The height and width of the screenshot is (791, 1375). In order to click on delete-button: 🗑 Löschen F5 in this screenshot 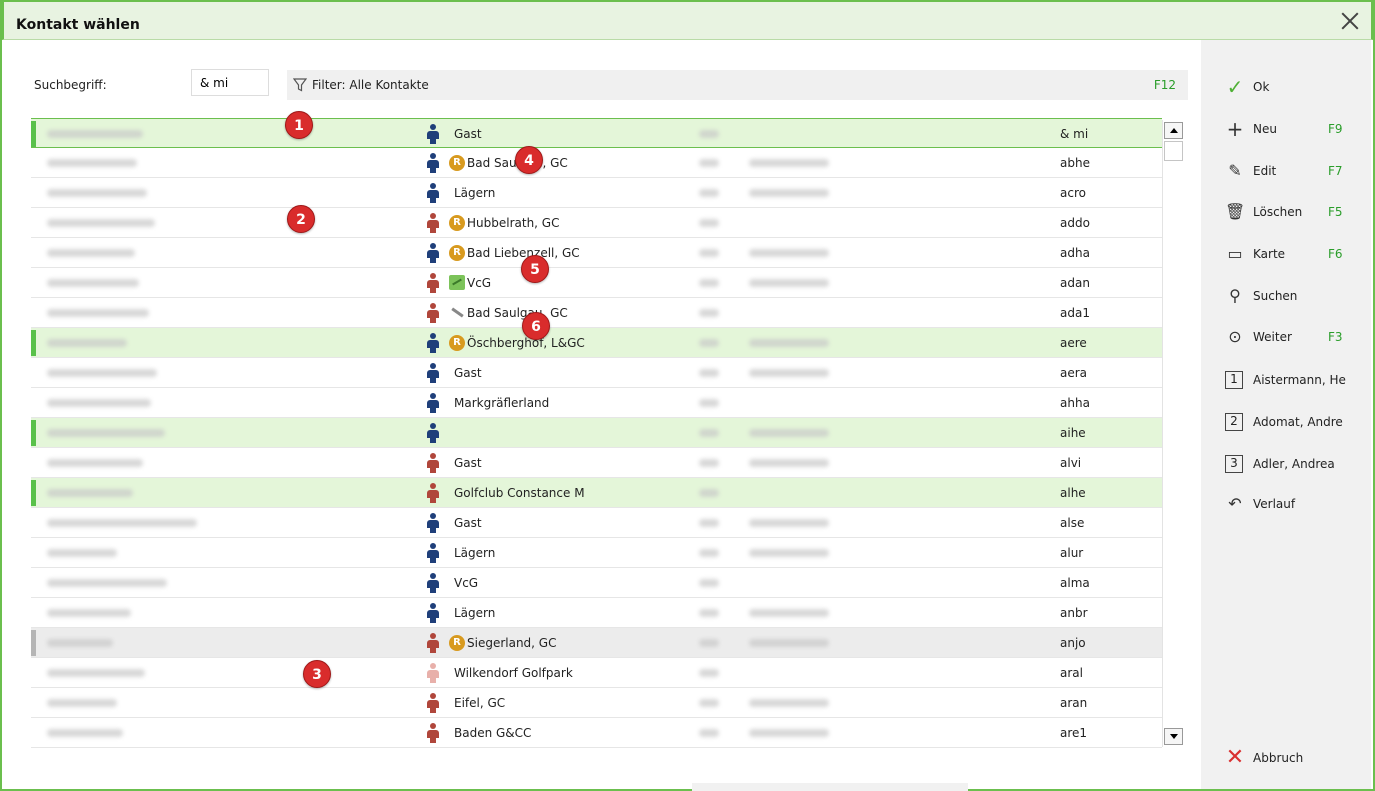, I will do `click(1286, 212)`.